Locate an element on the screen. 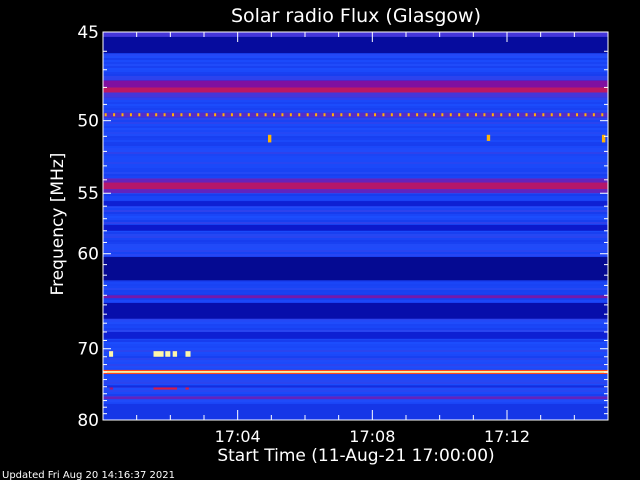 The image size is (640, 480). x-tick-label: 17:04 is located at coordinates (238, 436).